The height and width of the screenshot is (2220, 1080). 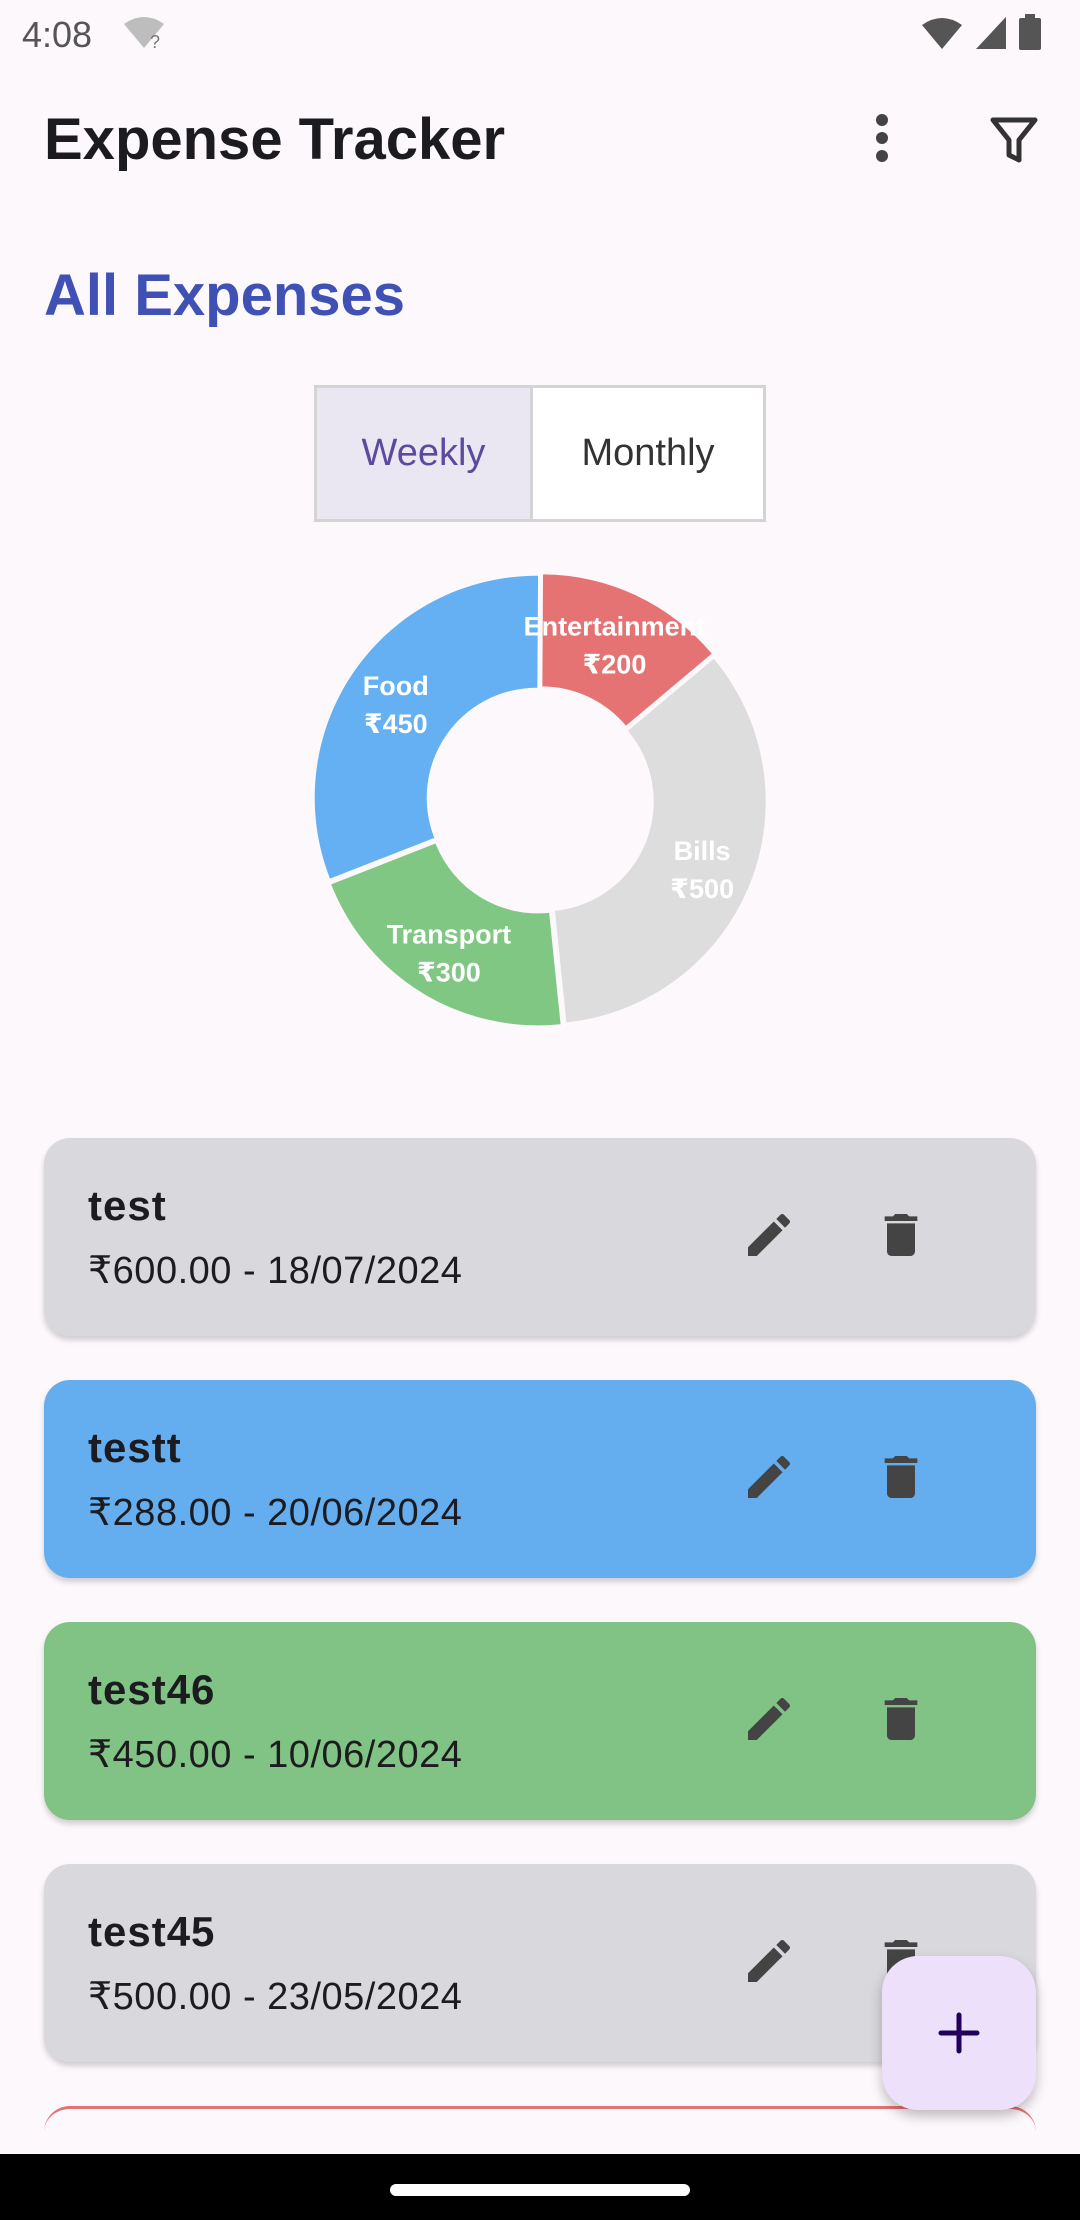 I want to click on app-bar: Expense Tracker, so click(x=540, y=140).